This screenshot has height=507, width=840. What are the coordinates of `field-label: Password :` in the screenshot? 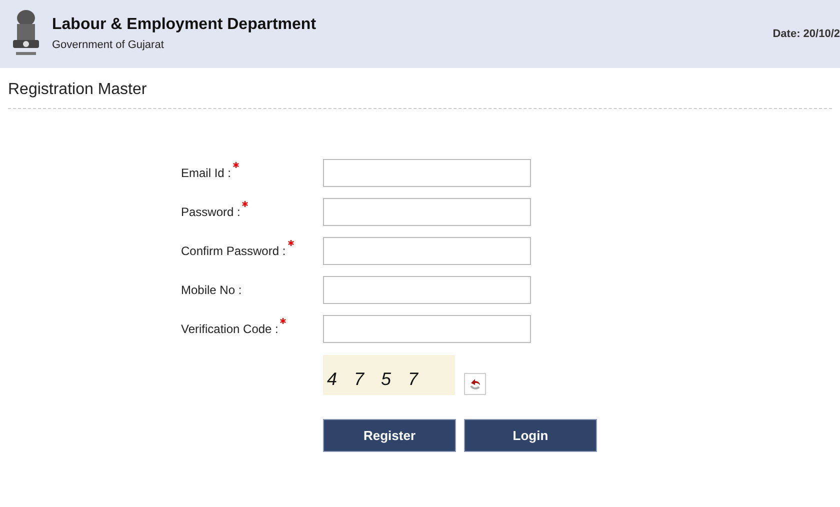 It's located at (210, 212).